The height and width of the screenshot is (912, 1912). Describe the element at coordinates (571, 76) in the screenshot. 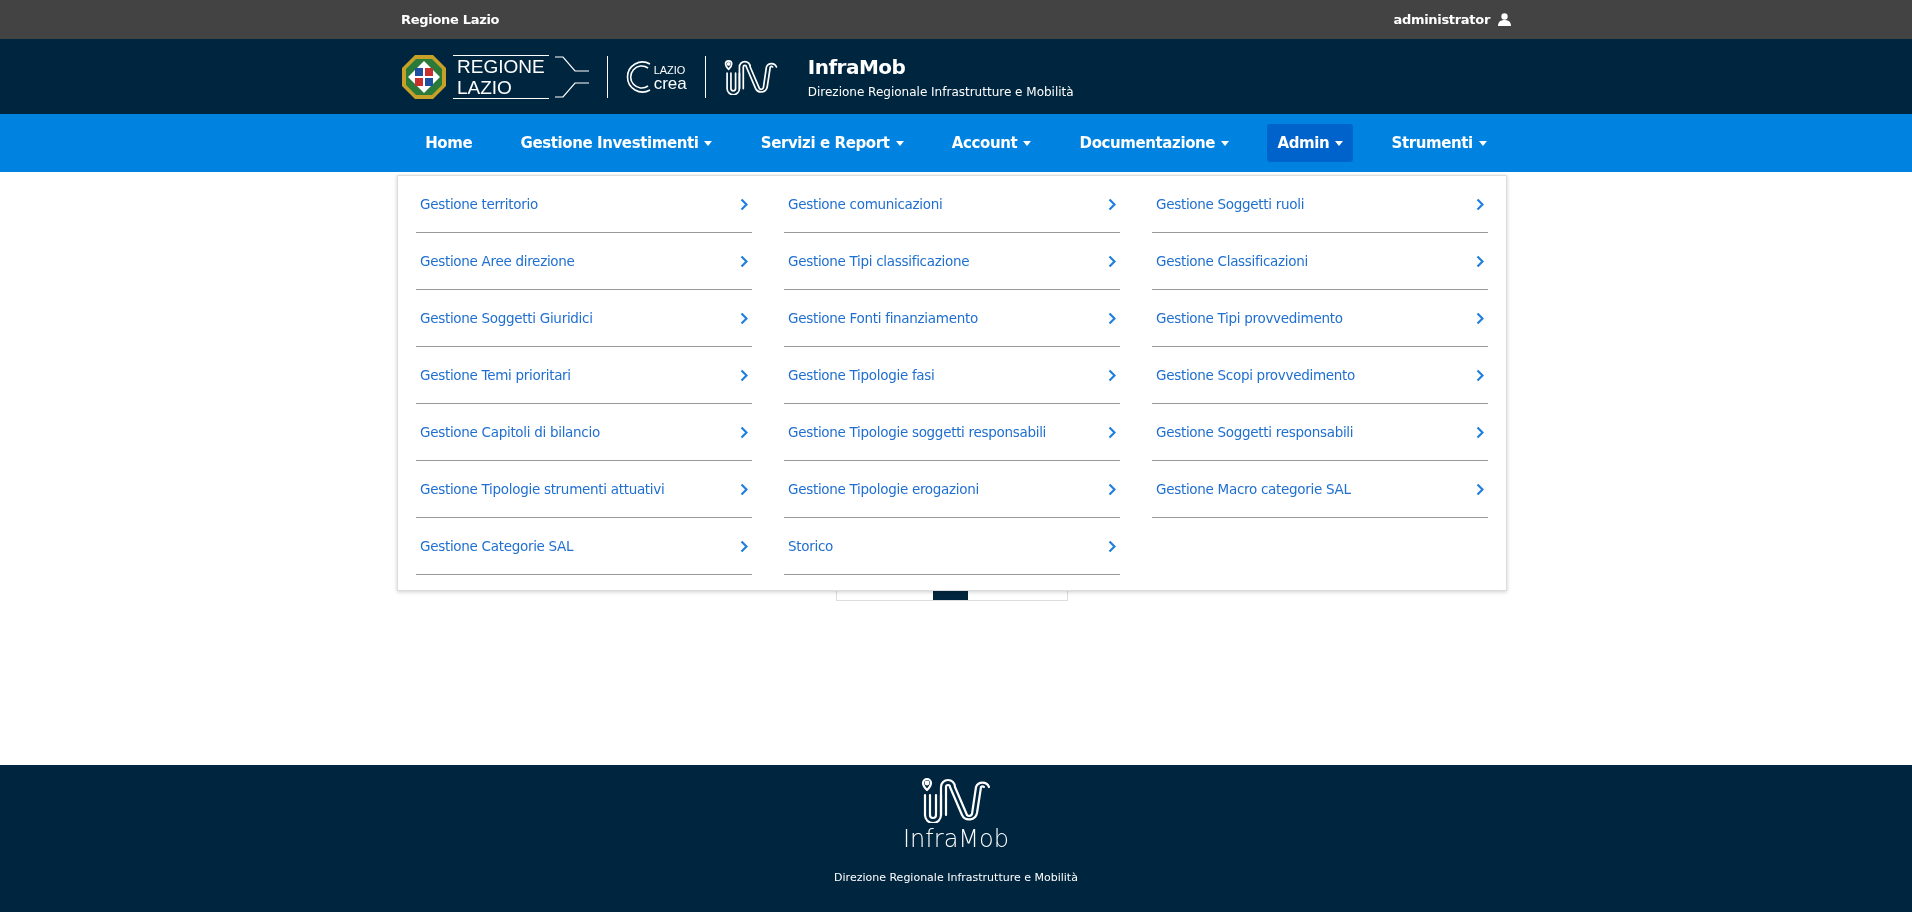

I see `line-pattern-icon` at that location.